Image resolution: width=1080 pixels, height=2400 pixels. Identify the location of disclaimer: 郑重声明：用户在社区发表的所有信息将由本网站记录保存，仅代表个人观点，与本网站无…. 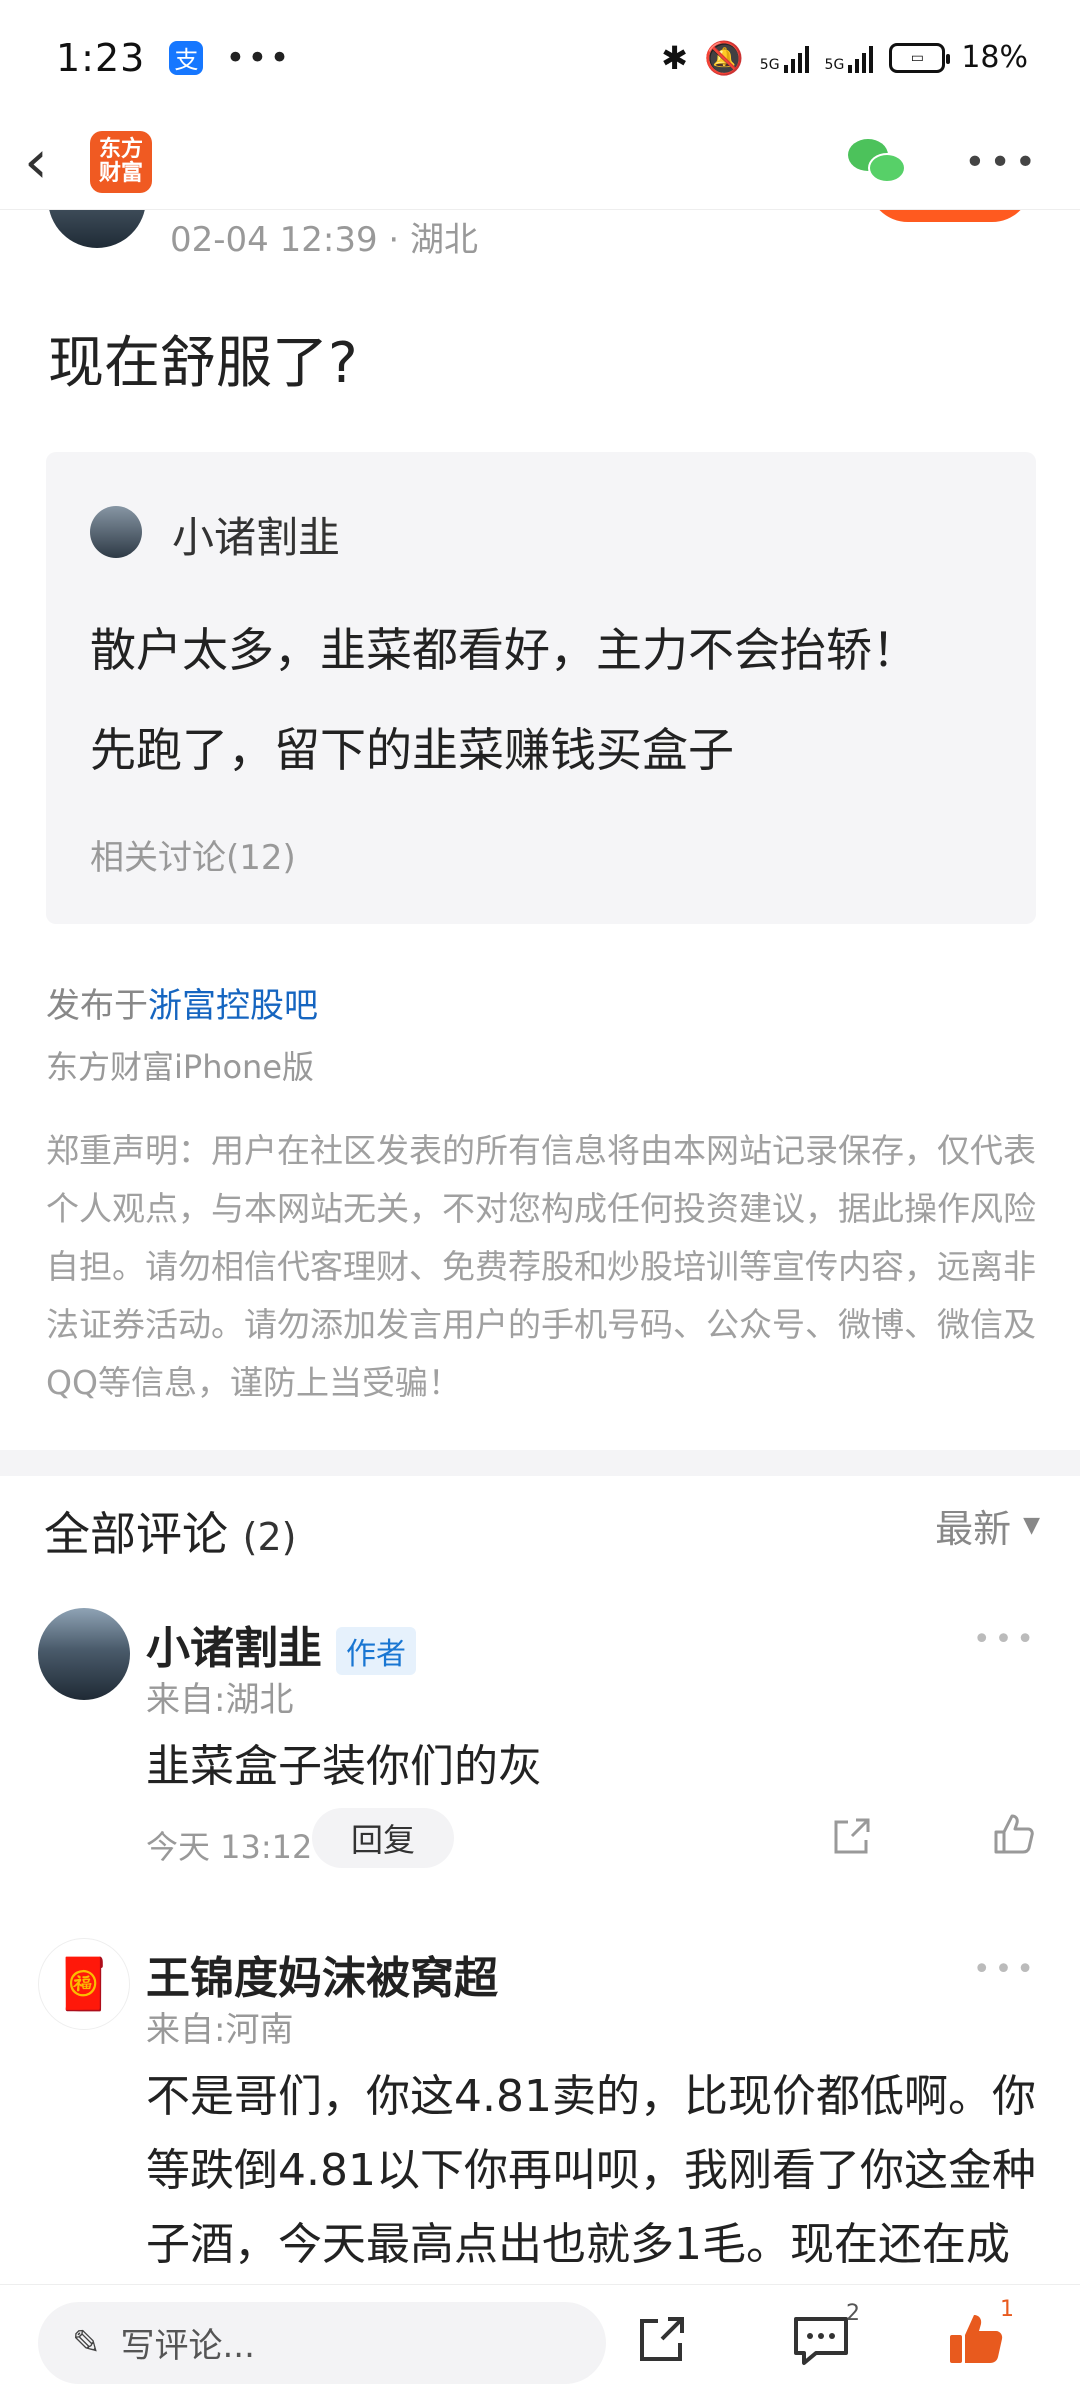
(541, 1266).